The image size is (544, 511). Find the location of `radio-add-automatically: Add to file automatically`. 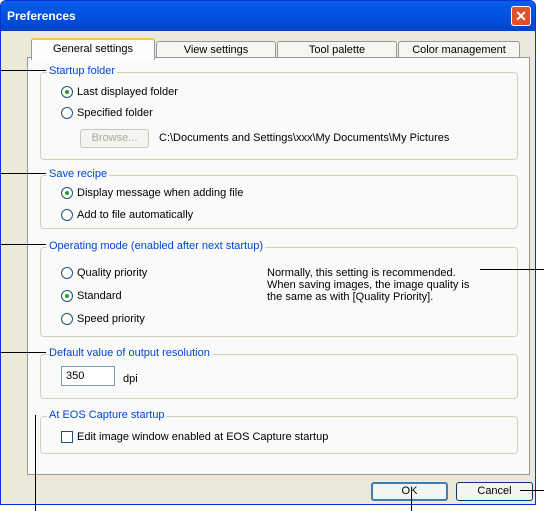

radio-add-automatically: Add to file automatically is located at coordinates (127, 215).